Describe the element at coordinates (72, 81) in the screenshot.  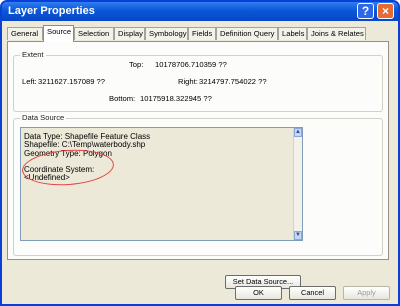
I see `left-value: 3211627.157089 ??` at that location.